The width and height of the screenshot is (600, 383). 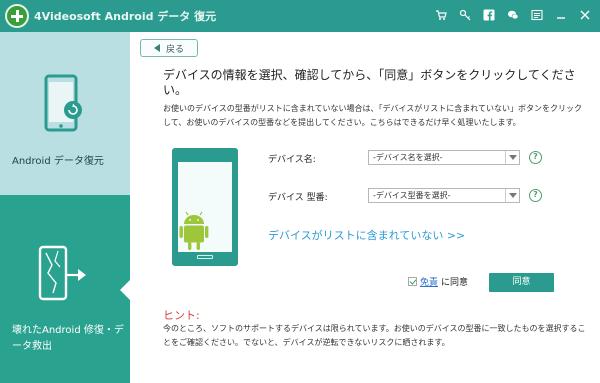 What do you see at coordinates (412, 195) in the screenshot?
I see `device-model-value: -デバイス型番を選択-` at bounding box center [412, 195].